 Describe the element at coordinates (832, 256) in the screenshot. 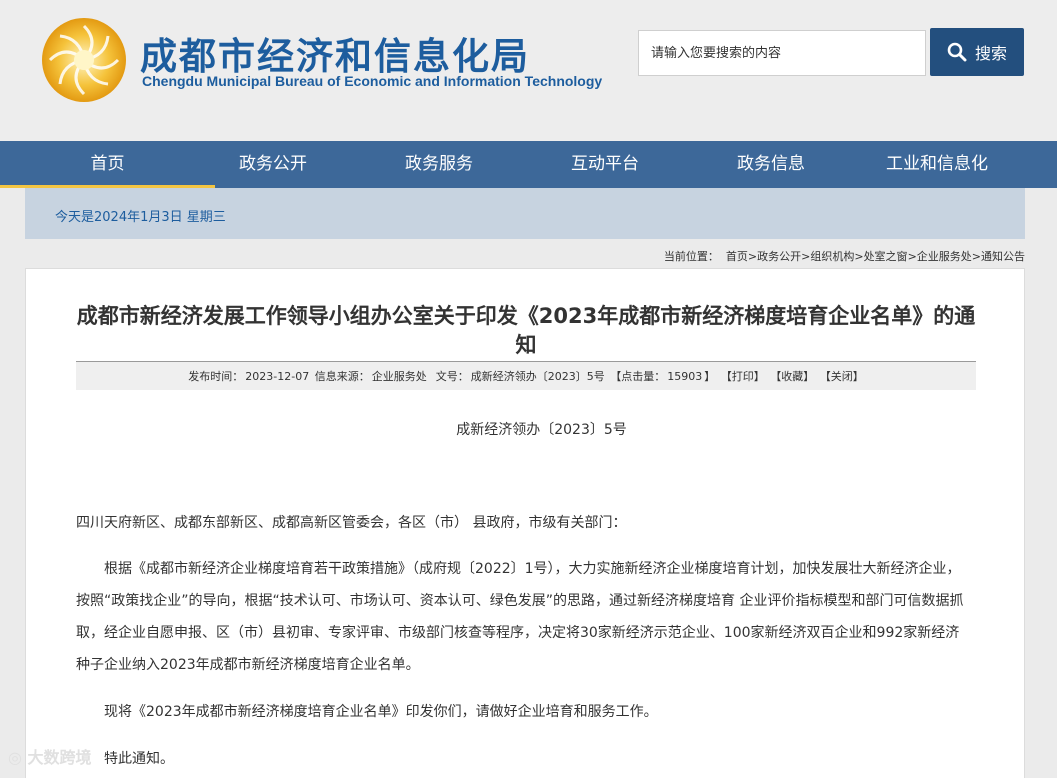

I see `breadcrumb-item-org: 组织机构` at that location.